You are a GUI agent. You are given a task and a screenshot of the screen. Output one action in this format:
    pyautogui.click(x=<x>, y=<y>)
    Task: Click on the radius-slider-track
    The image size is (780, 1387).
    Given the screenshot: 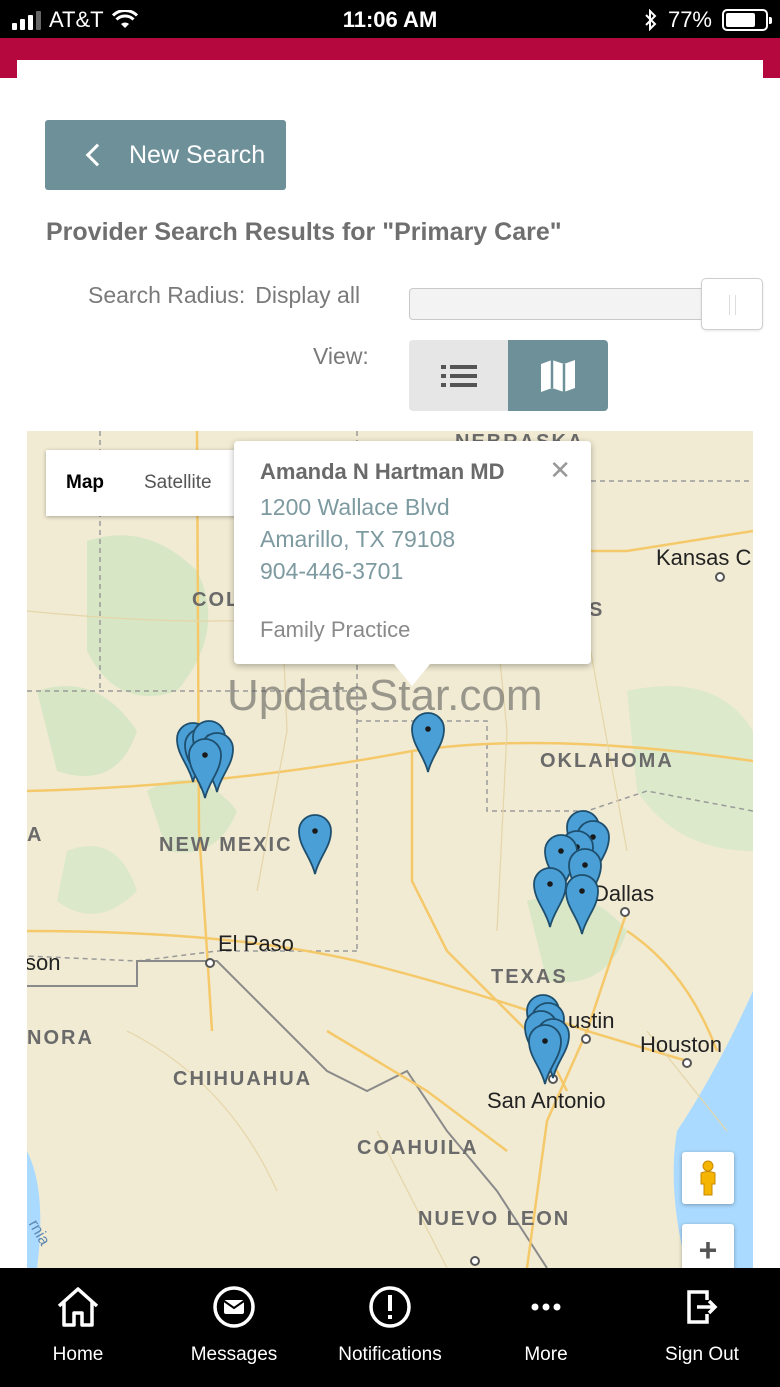 What is the action you would take?
    pyautogui.click(x=559, y=304)
    